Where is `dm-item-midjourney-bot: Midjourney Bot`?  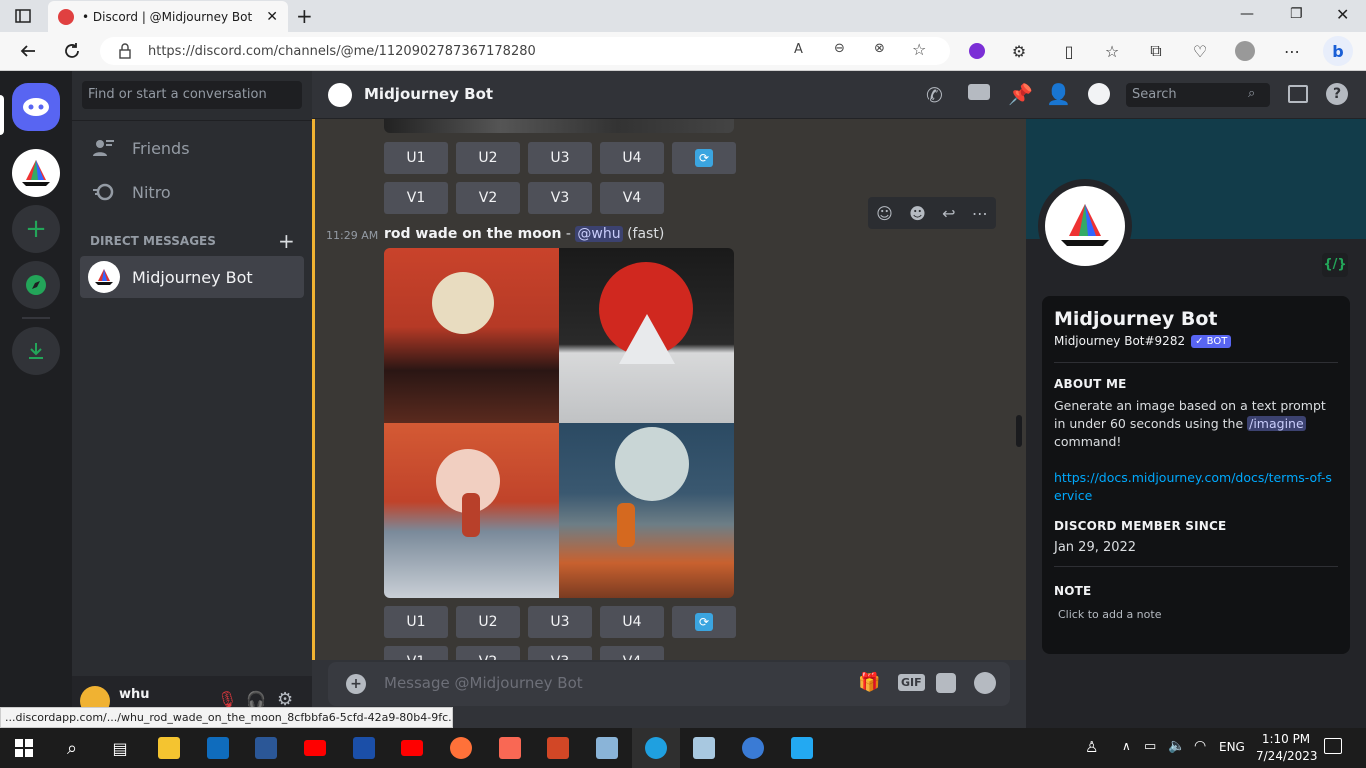 dm-item-midjourney-bot: Midjourney Bot is located at coordinates (192, 277).